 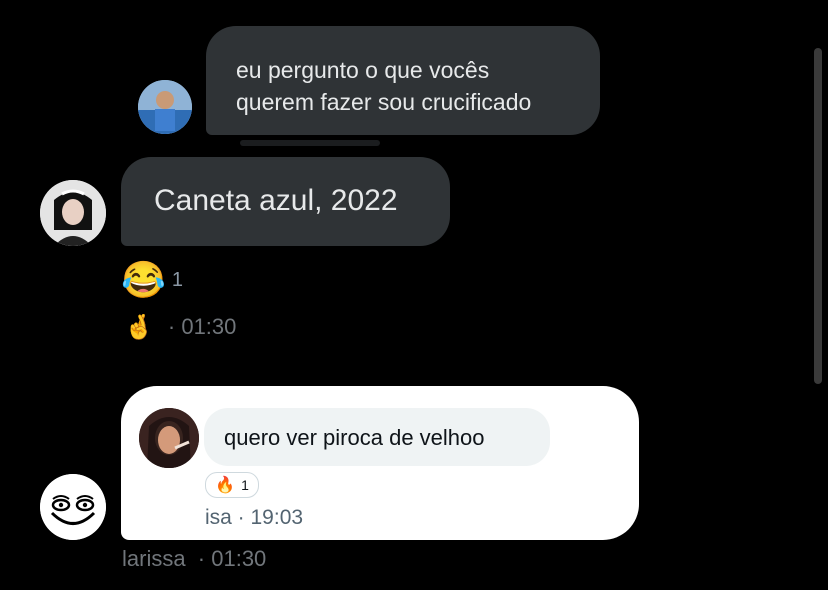 What do you see at coordinates (139, 327) in the screenshot?
I see `crossed-fingers-emoji-icon: 🤞` at bounding box center [139, 327].